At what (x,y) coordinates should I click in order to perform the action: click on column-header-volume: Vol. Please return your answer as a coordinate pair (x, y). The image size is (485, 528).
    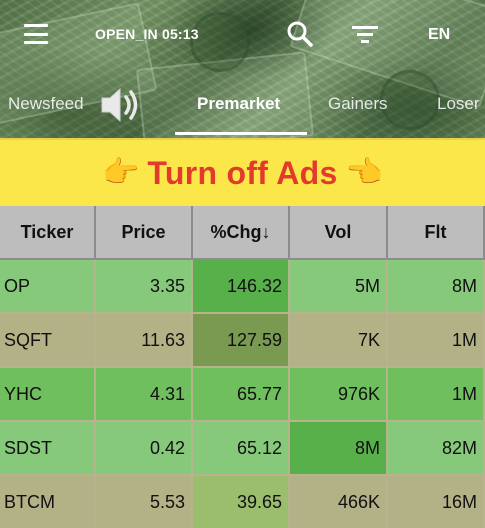
    Looking at the image, I should click on (339, 233).